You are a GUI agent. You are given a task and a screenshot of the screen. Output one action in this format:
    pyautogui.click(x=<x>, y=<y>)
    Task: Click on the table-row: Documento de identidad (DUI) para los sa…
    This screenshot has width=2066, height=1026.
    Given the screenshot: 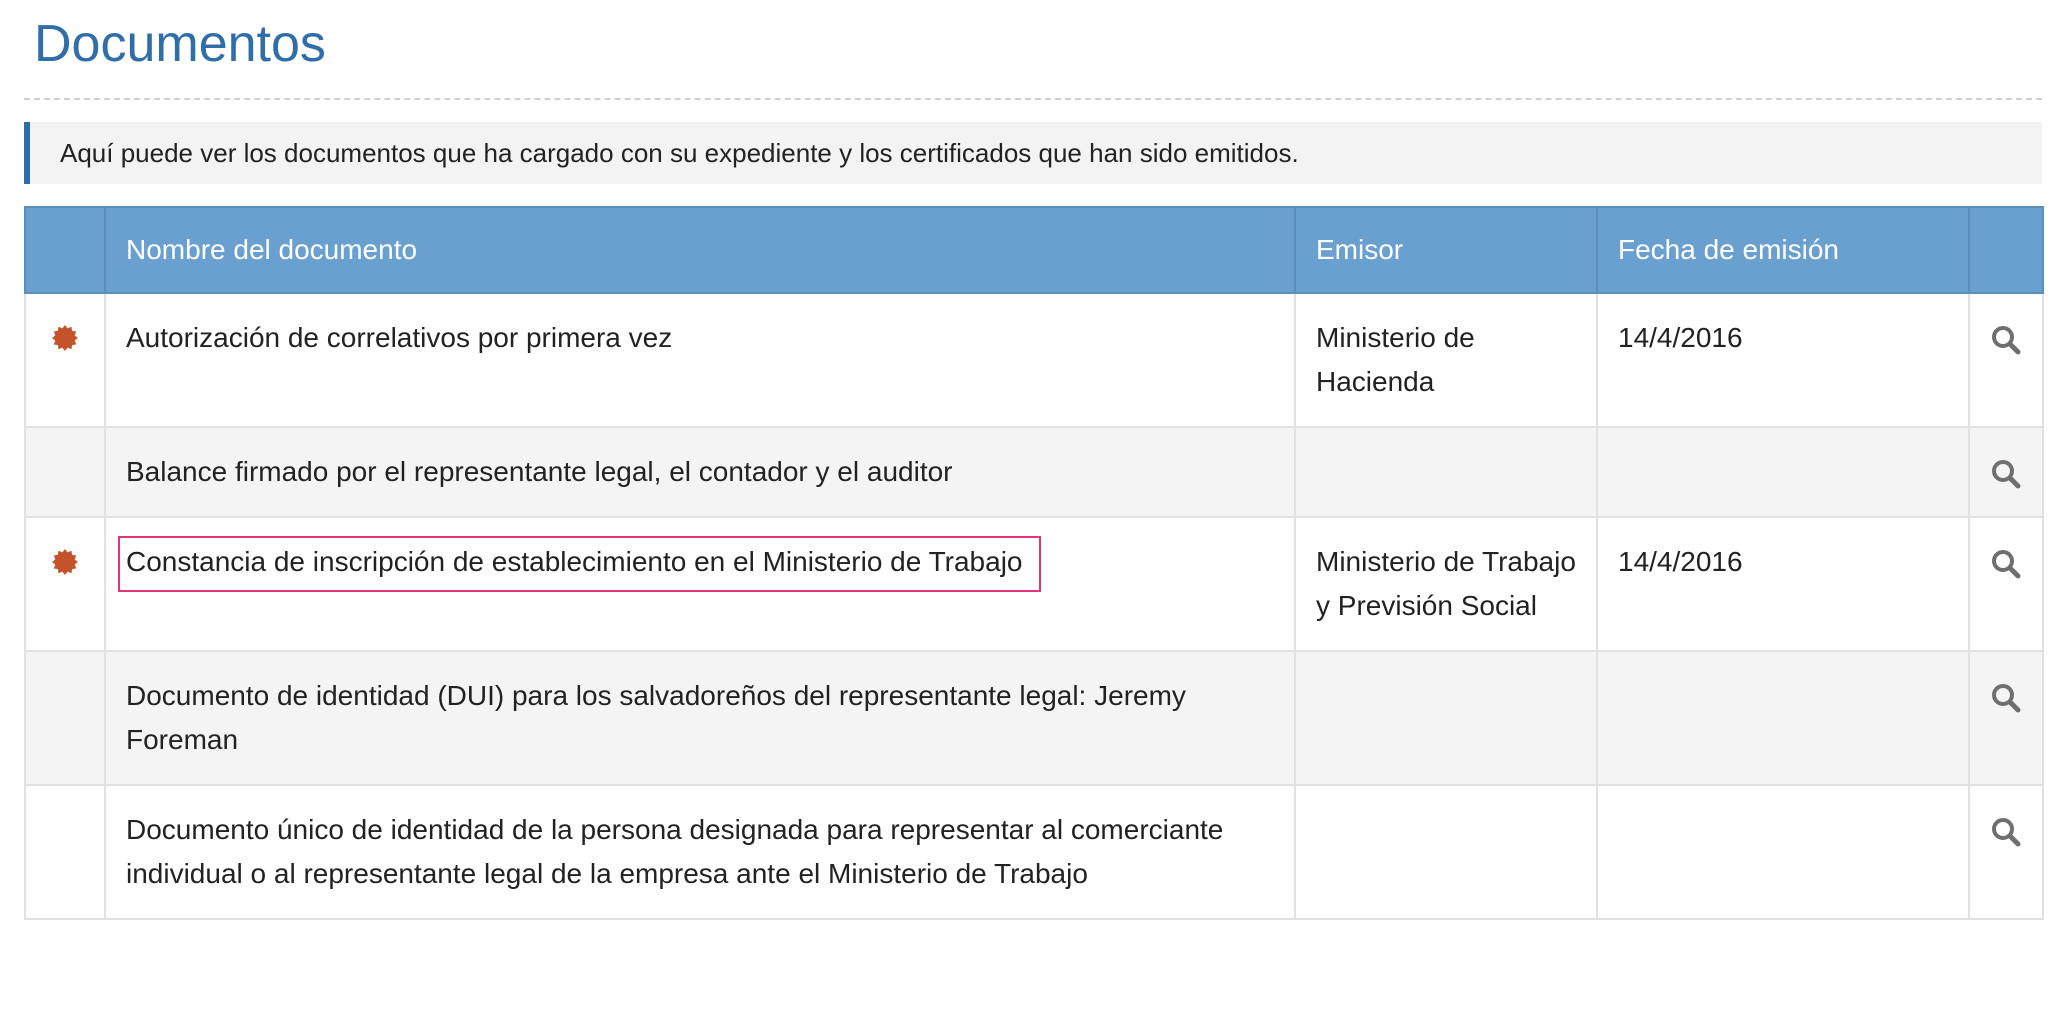 What is the action you would take?
    pyautogui.click(x=1034, y=718)
    